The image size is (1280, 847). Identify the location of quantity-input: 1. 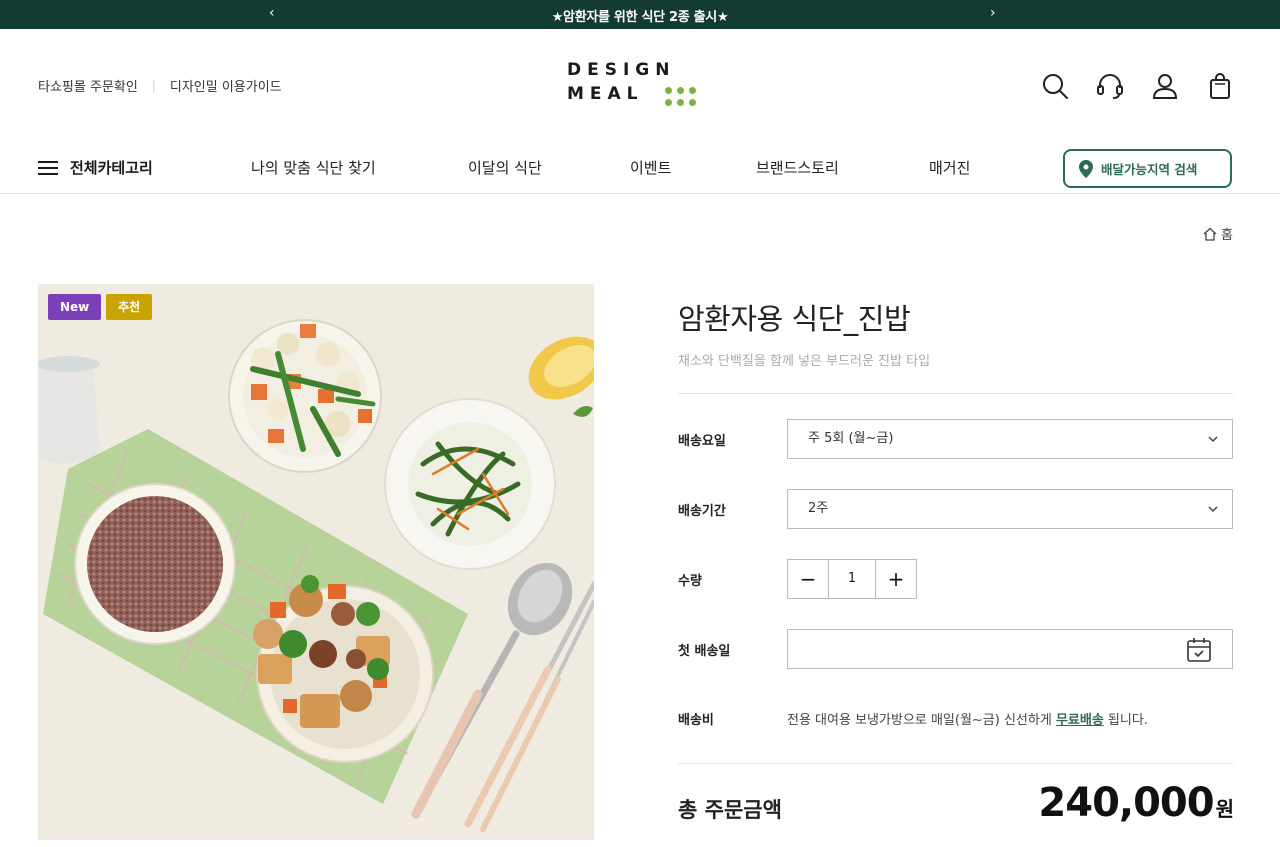
(852, 579).